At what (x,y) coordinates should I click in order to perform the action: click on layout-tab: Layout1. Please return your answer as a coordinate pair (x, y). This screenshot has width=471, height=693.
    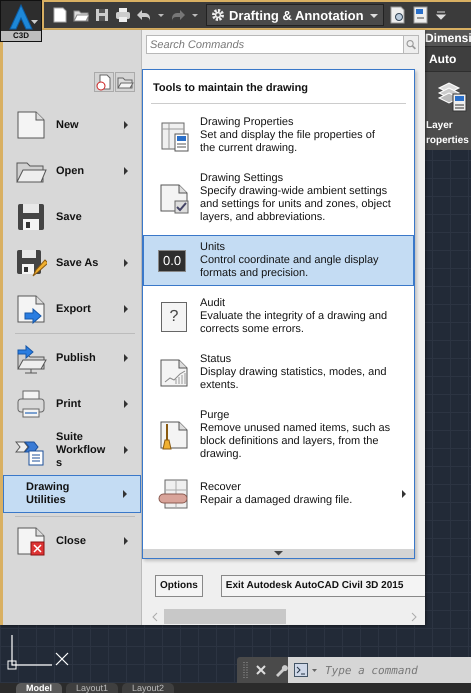
    Looking at the image, I should click on (92, 688).